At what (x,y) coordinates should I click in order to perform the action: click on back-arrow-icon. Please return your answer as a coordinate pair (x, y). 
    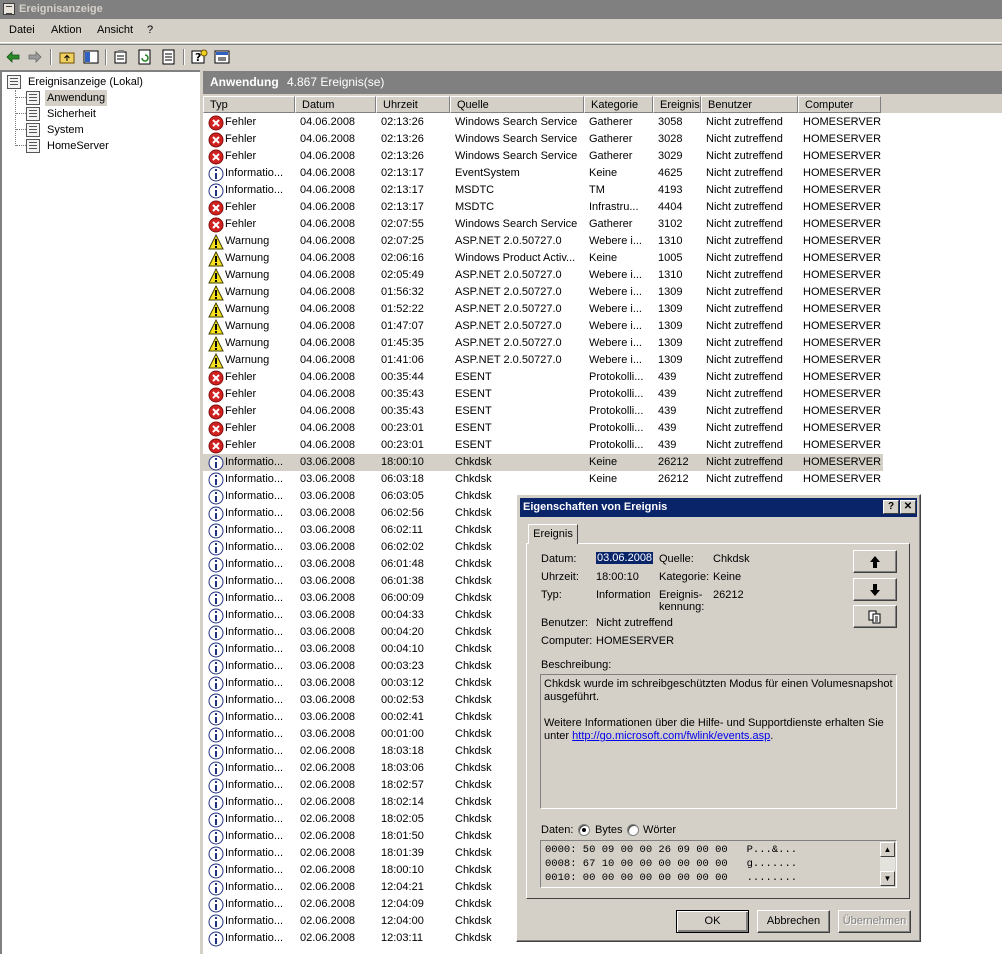
    Looking at the image, I should click on (13, 57).